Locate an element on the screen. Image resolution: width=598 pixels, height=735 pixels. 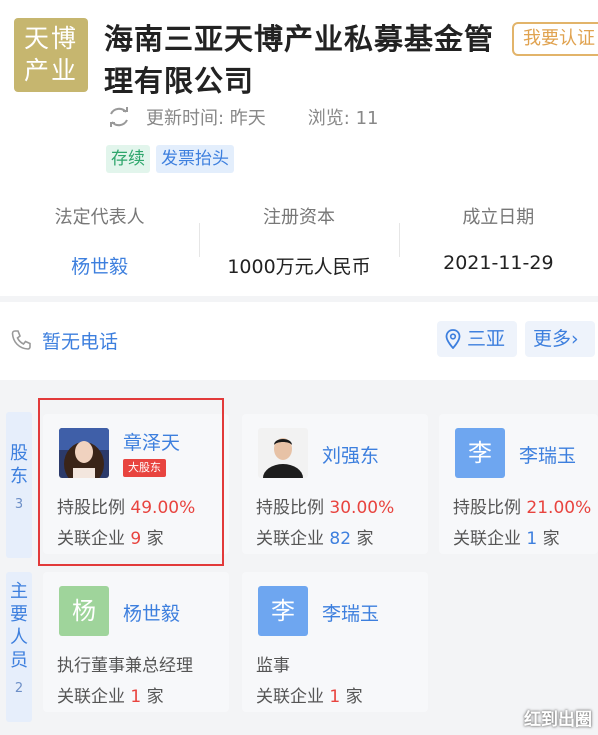
avatar is located at coordinates (283, 453).